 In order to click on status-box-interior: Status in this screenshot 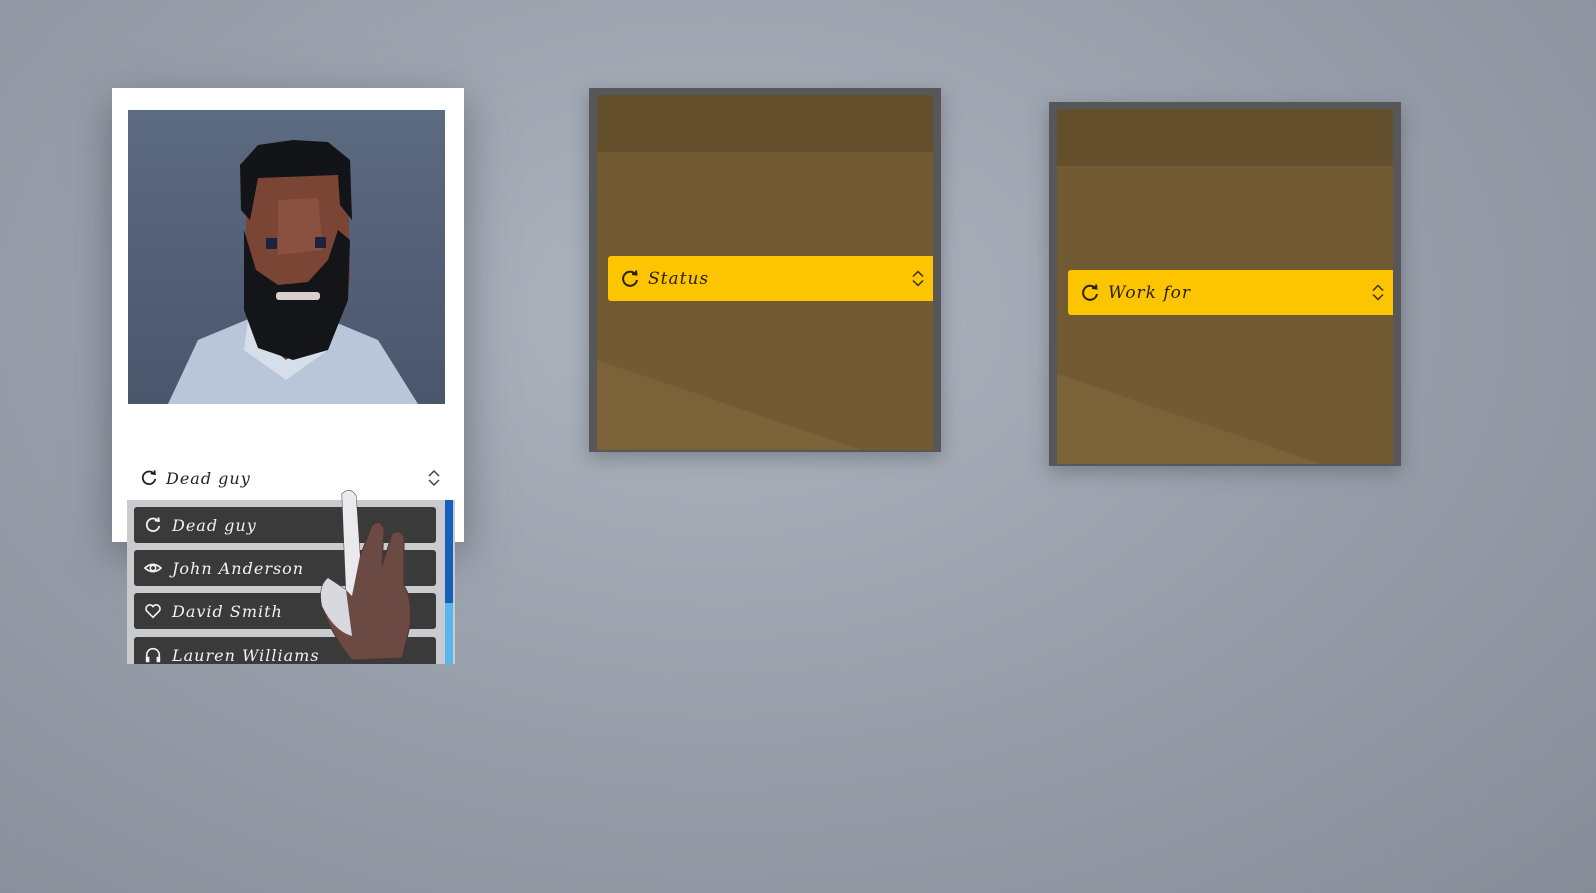, I will do `click(765, 272)`.